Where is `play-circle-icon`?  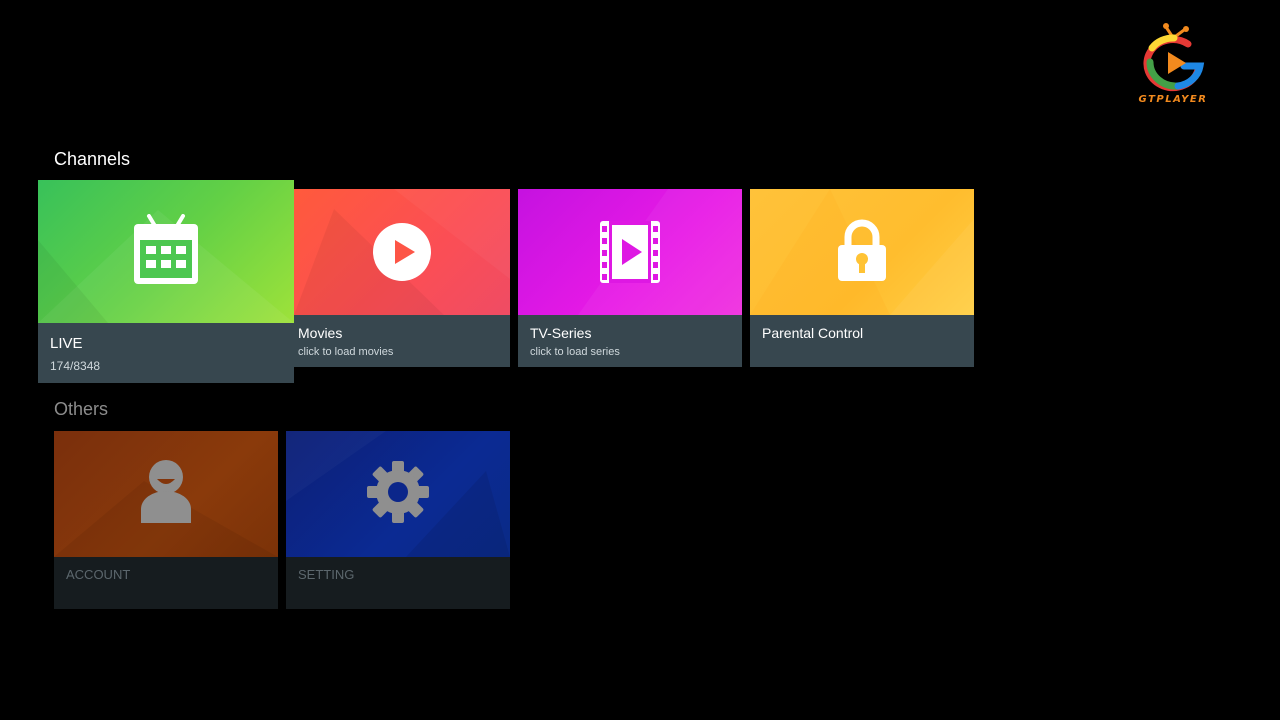
play-circle-icon is located at coordinates (402, 254).